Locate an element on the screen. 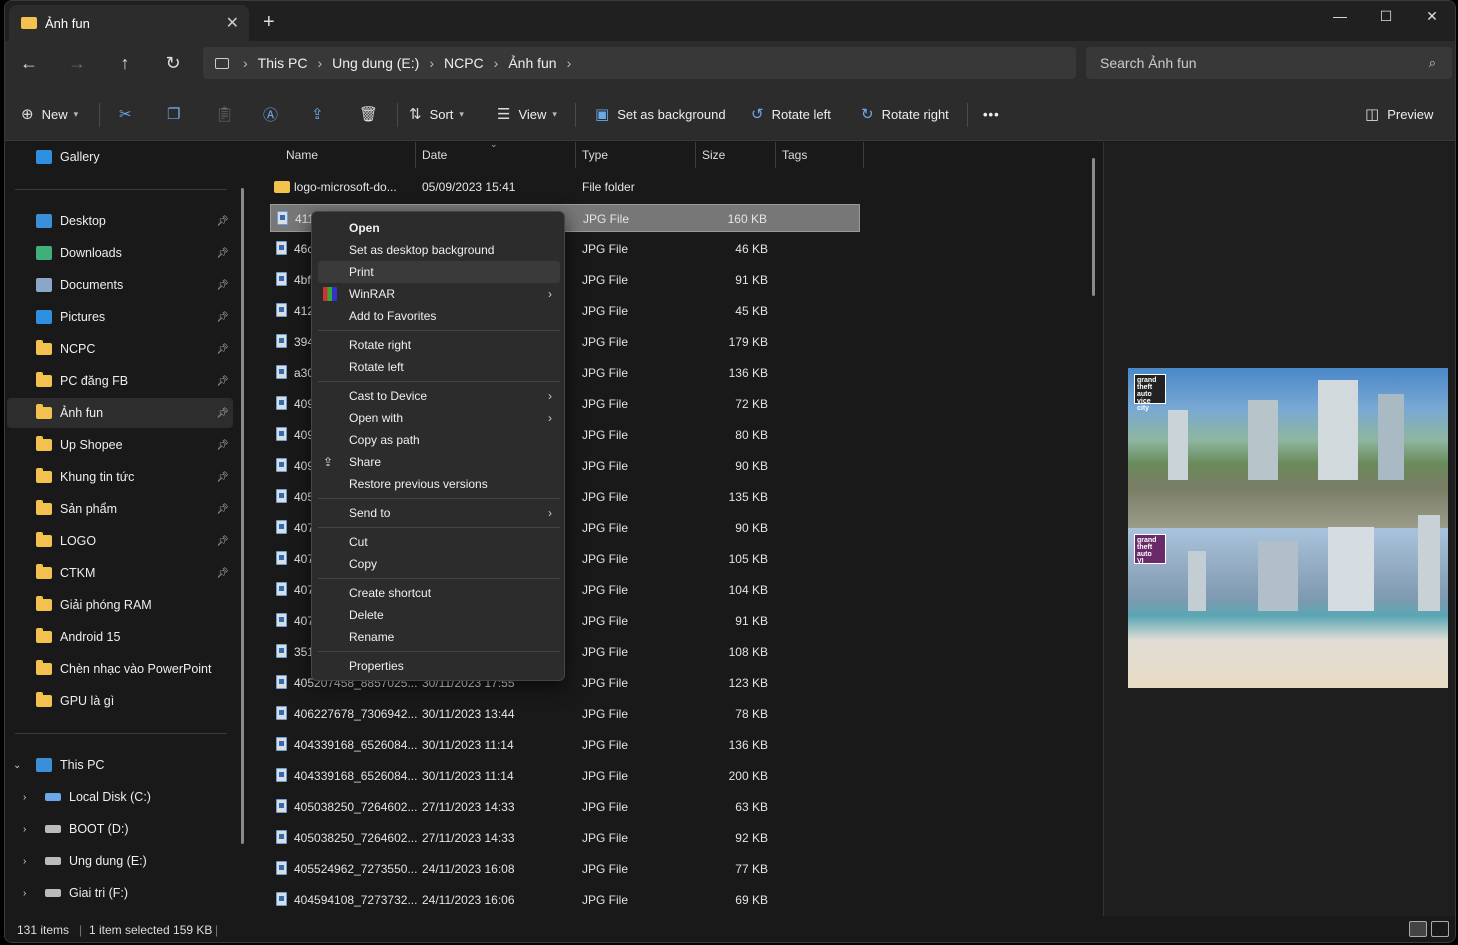 Image resolution: width=1458 pixels, height=945 pixels. sidebar-item-3: Pictures 📌︎ is located at coordinates (120, 317).